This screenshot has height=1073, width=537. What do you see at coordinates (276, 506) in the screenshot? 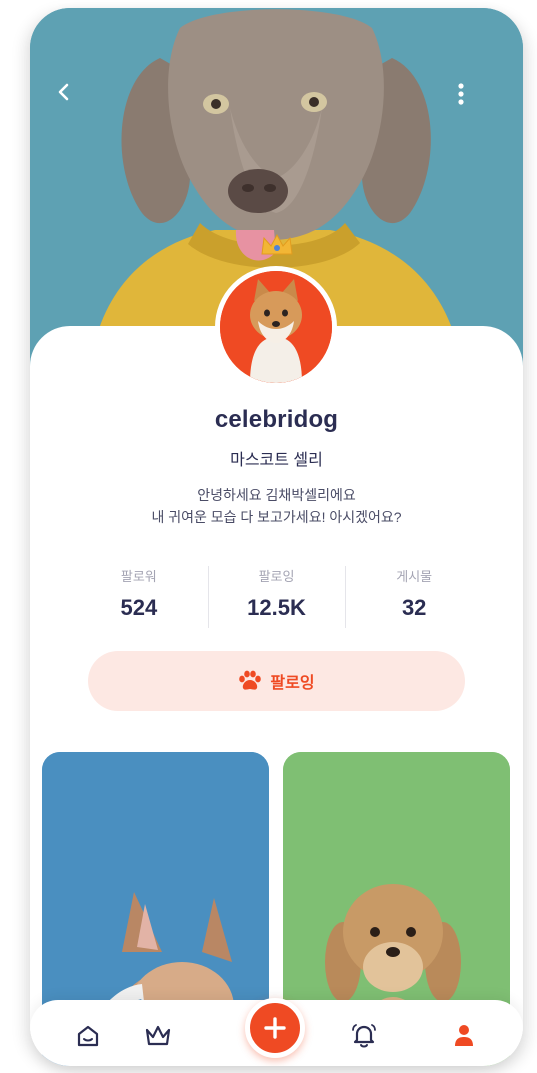
I see `bio: 안녕하세요 김채박셀리에요 내 귀여운 모습 다 보고가세요! 아시겠어요?` at bounding box center [276, 506].